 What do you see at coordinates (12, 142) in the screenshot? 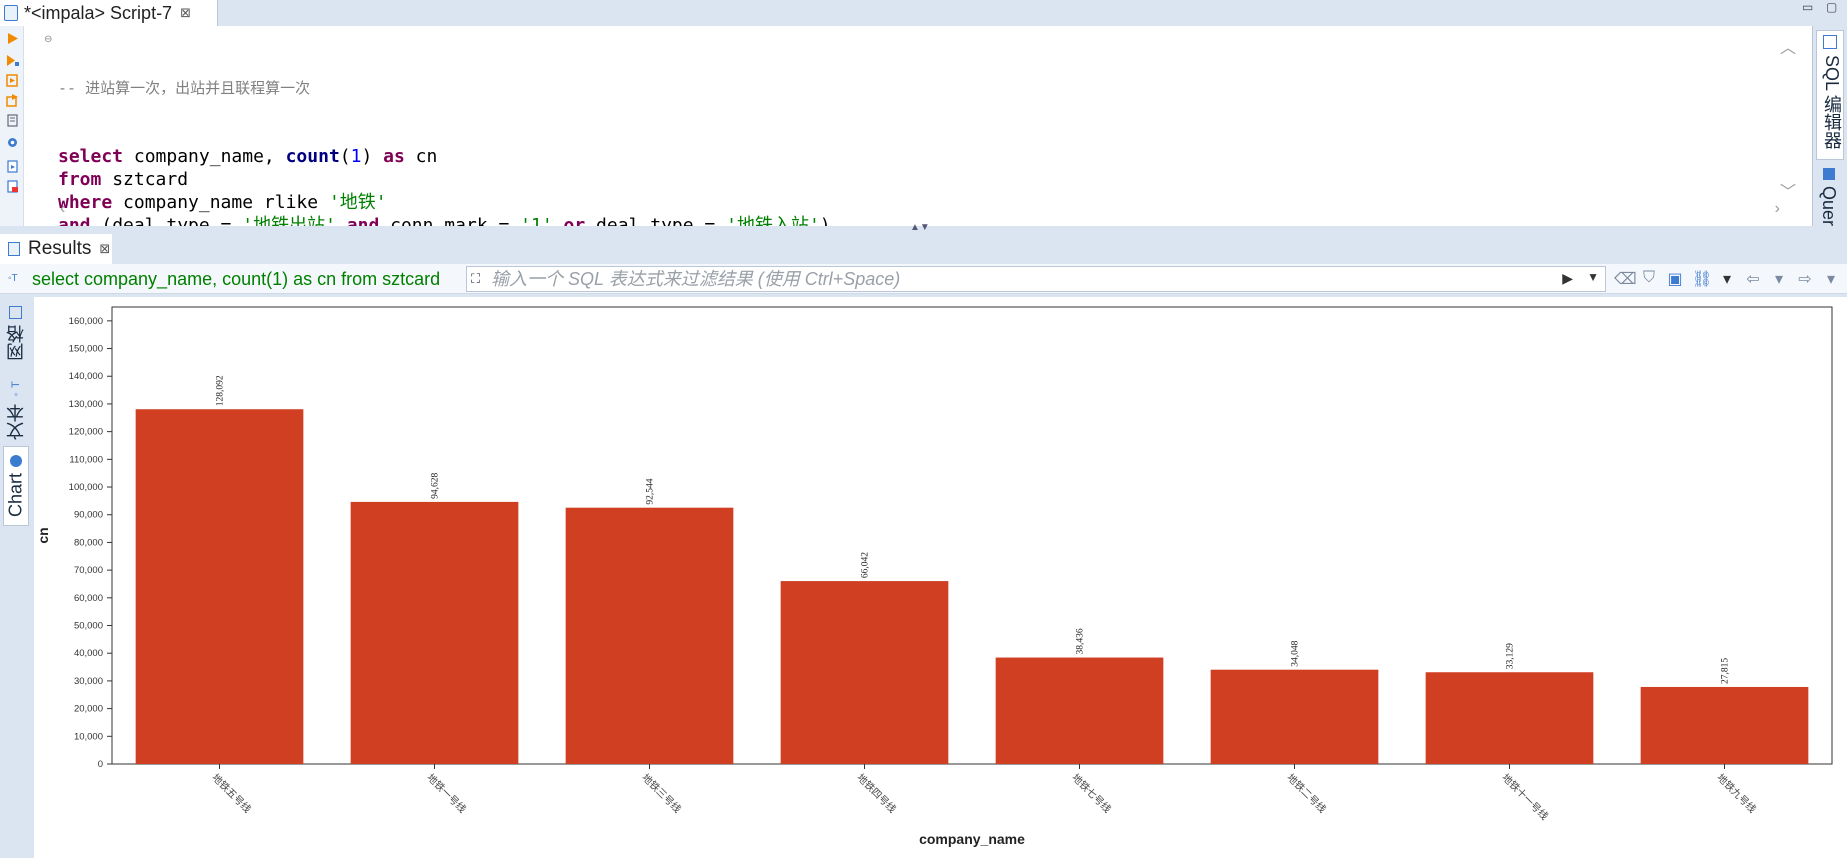
I see `settings-gear-icon` at bounding box center [12, 142].